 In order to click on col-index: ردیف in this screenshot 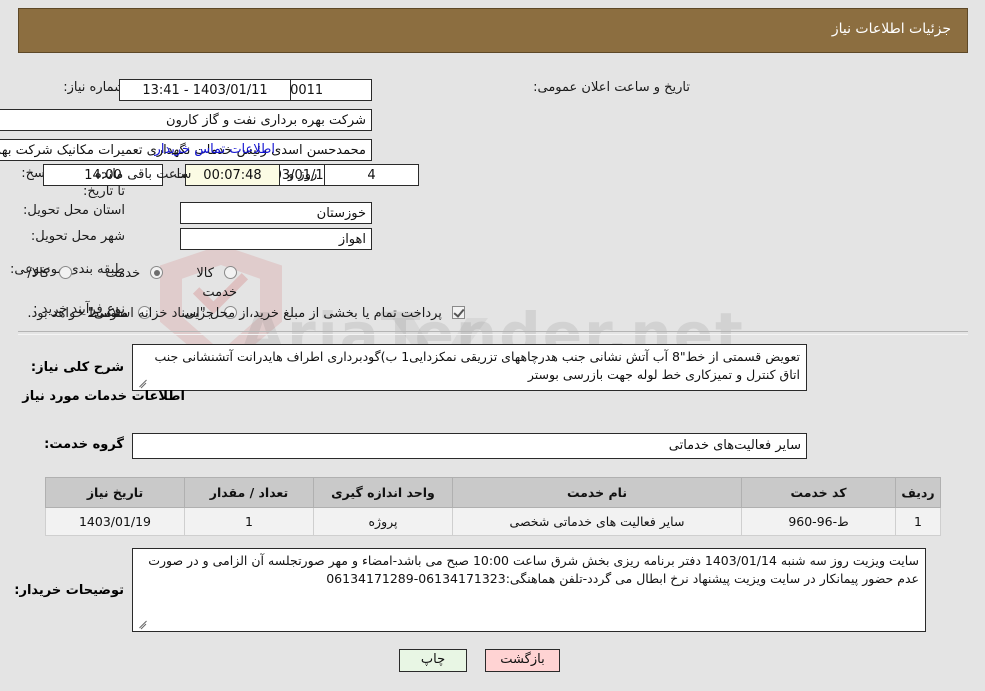, I will do `click(918, 492)`.